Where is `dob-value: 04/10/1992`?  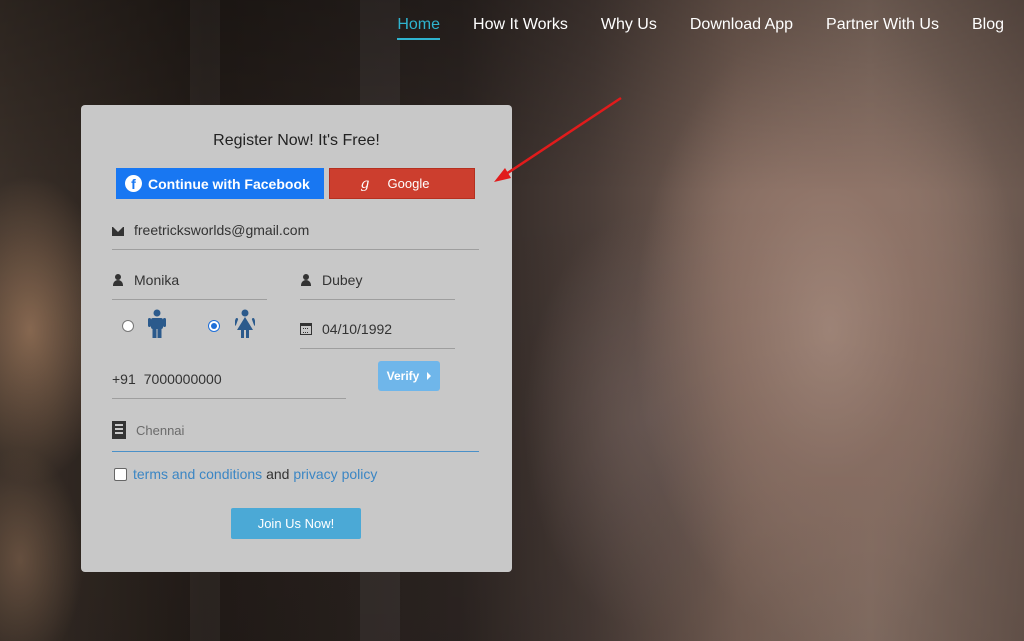
dob-value: 04/10/1992 is located at coordinates (357, 329).